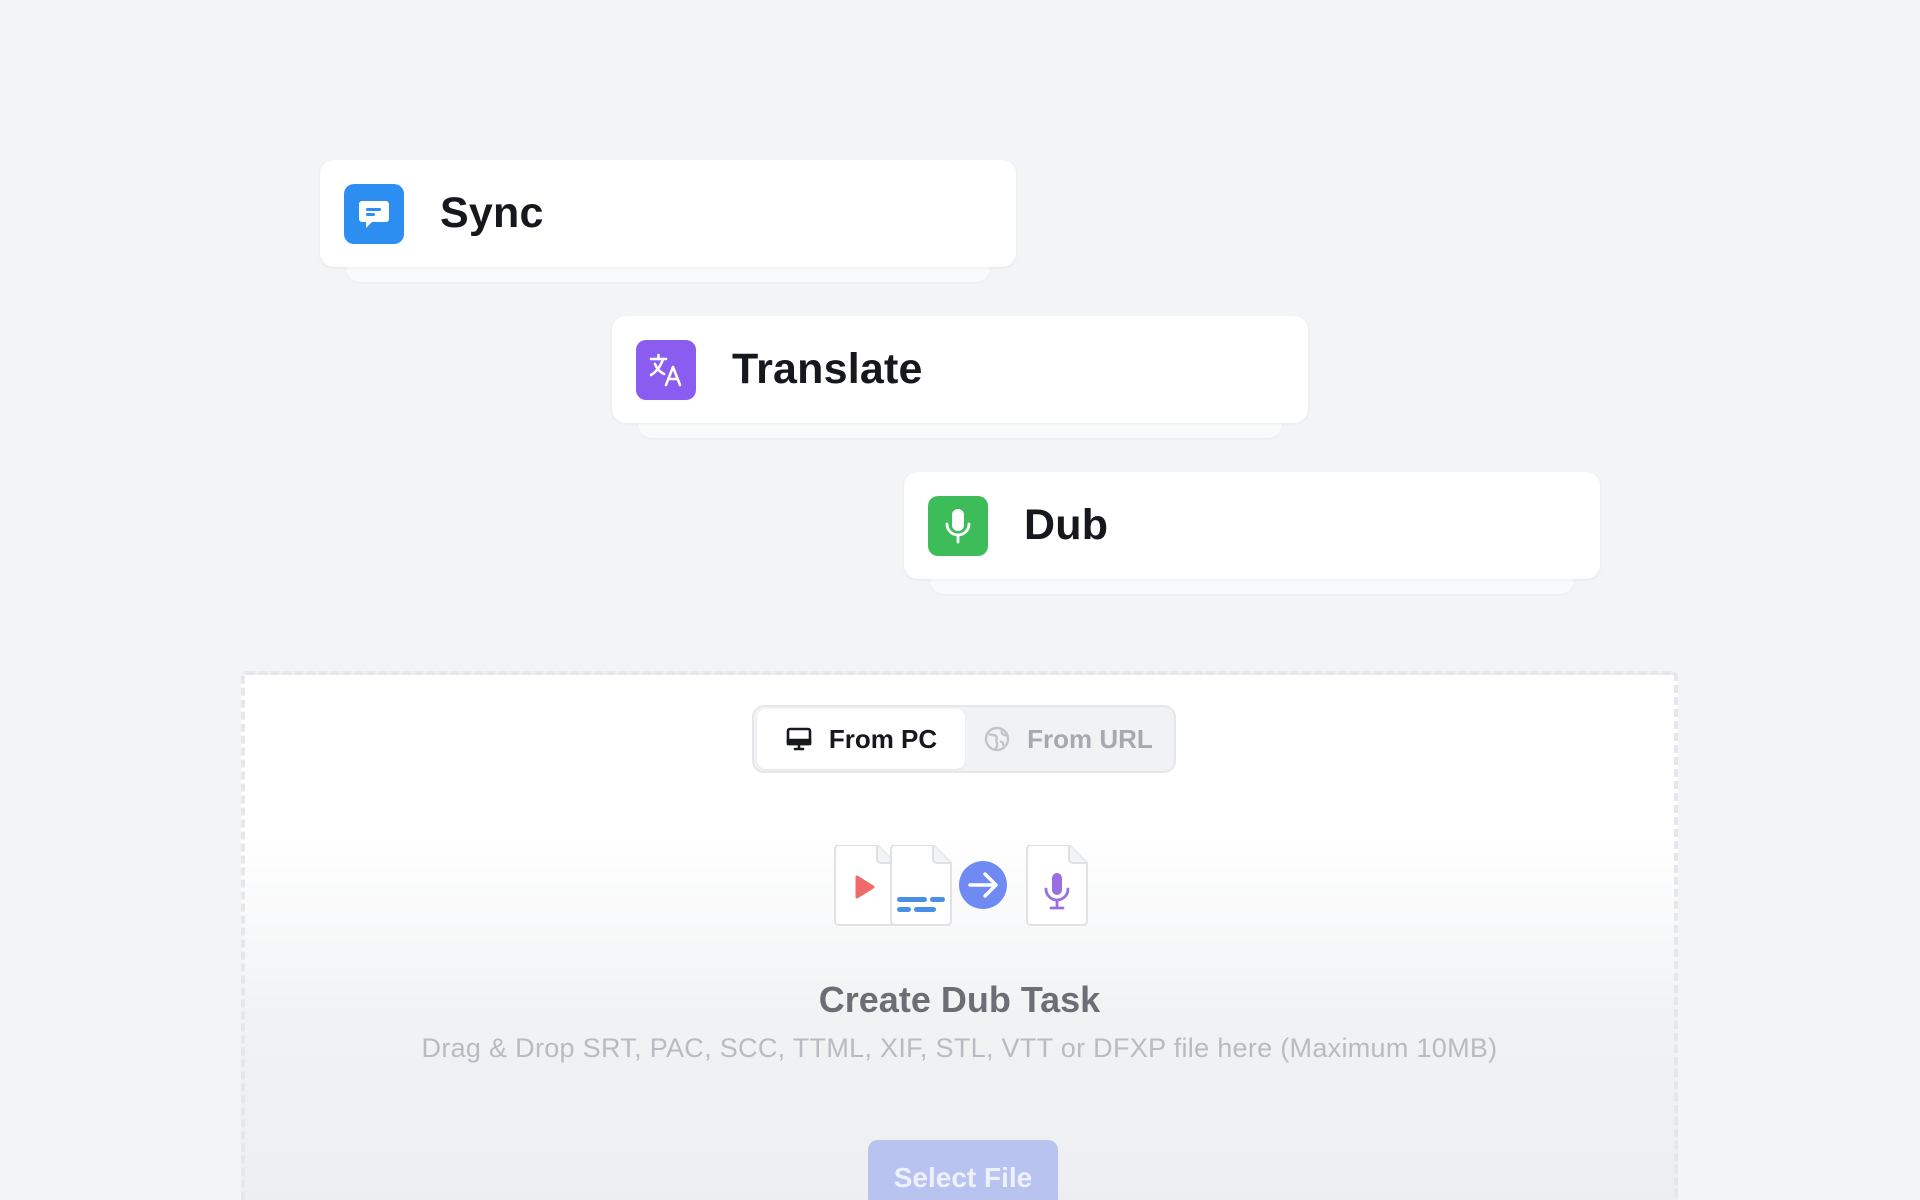 This screenshot has height=1200, width=1920. Describe the element at coordinates (921, 885) in the screenshot. I see `subtitle-file-icon` at that location.